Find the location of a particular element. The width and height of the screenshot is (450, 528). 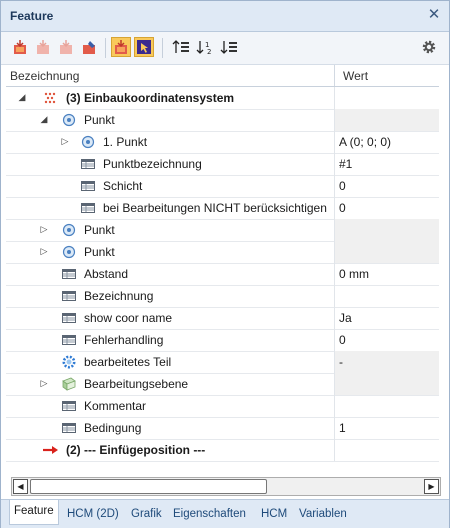

sort-numeric-icon: 12 is located at coordinates (205, 47).